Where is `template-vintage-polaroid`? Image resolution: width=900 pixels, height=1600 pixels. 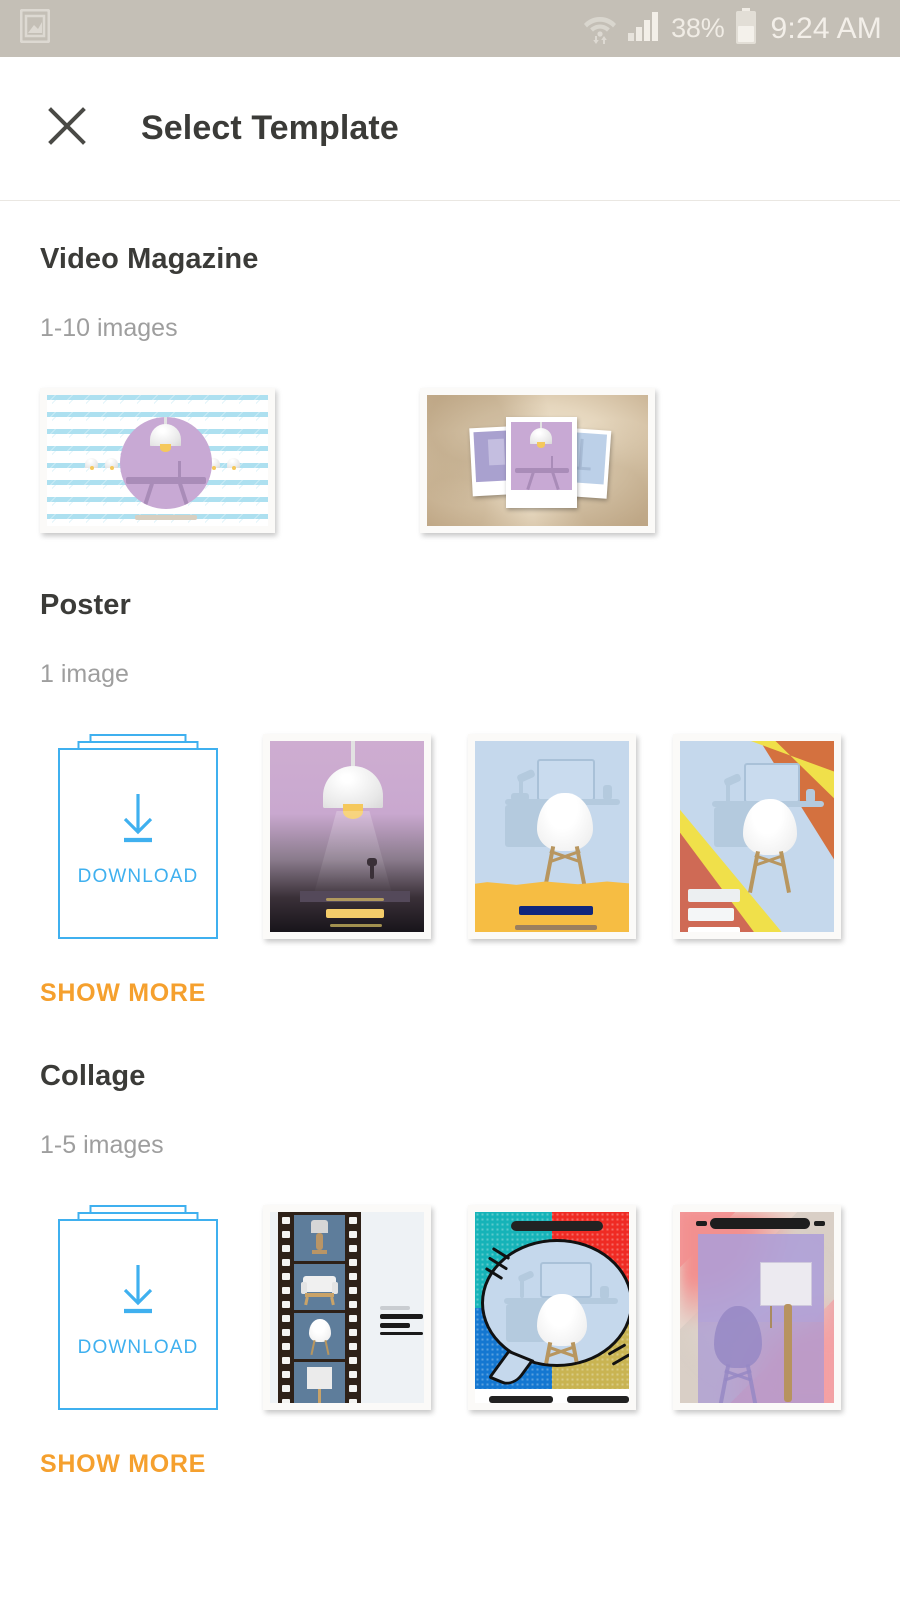
template-vintage-polaroid is located at coordinates (537, 460).